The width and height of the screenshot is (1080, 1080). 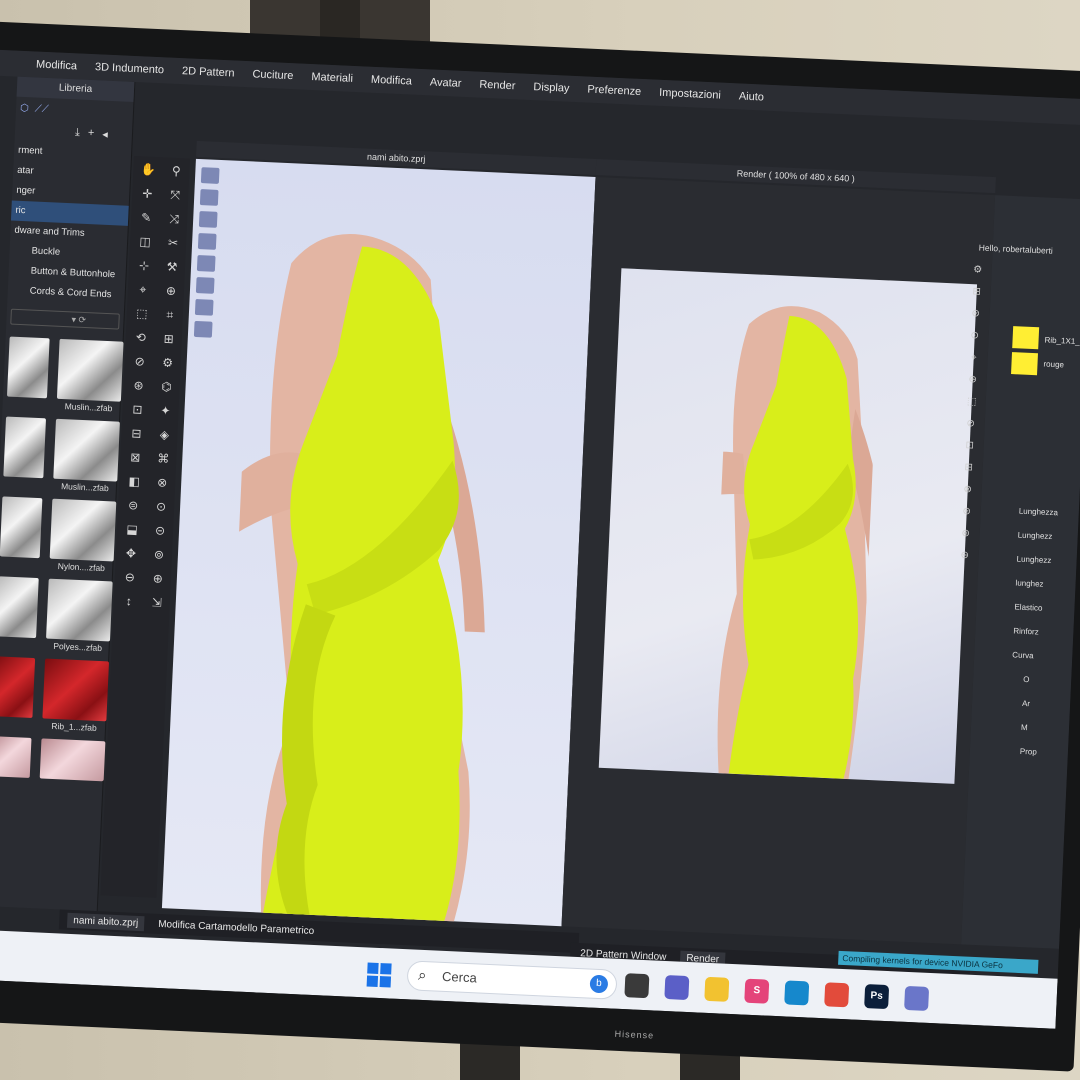 I want to click on tool-icon: ⊛, so click(x=138, y=385).